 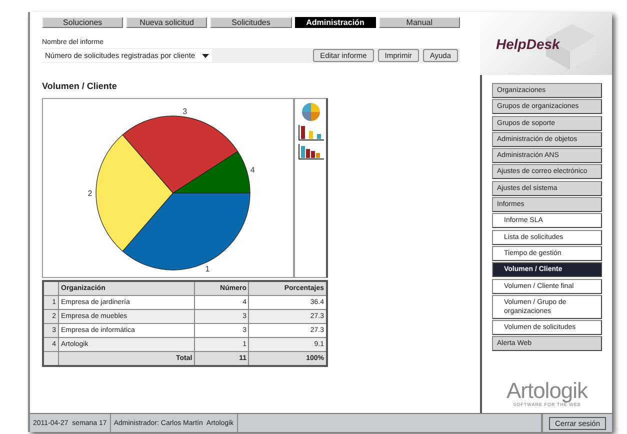 What do you see at coordinates (528, 44) in the screenshot?
I see `logo-text: HelpDesk` at bounding box center [528, 44].